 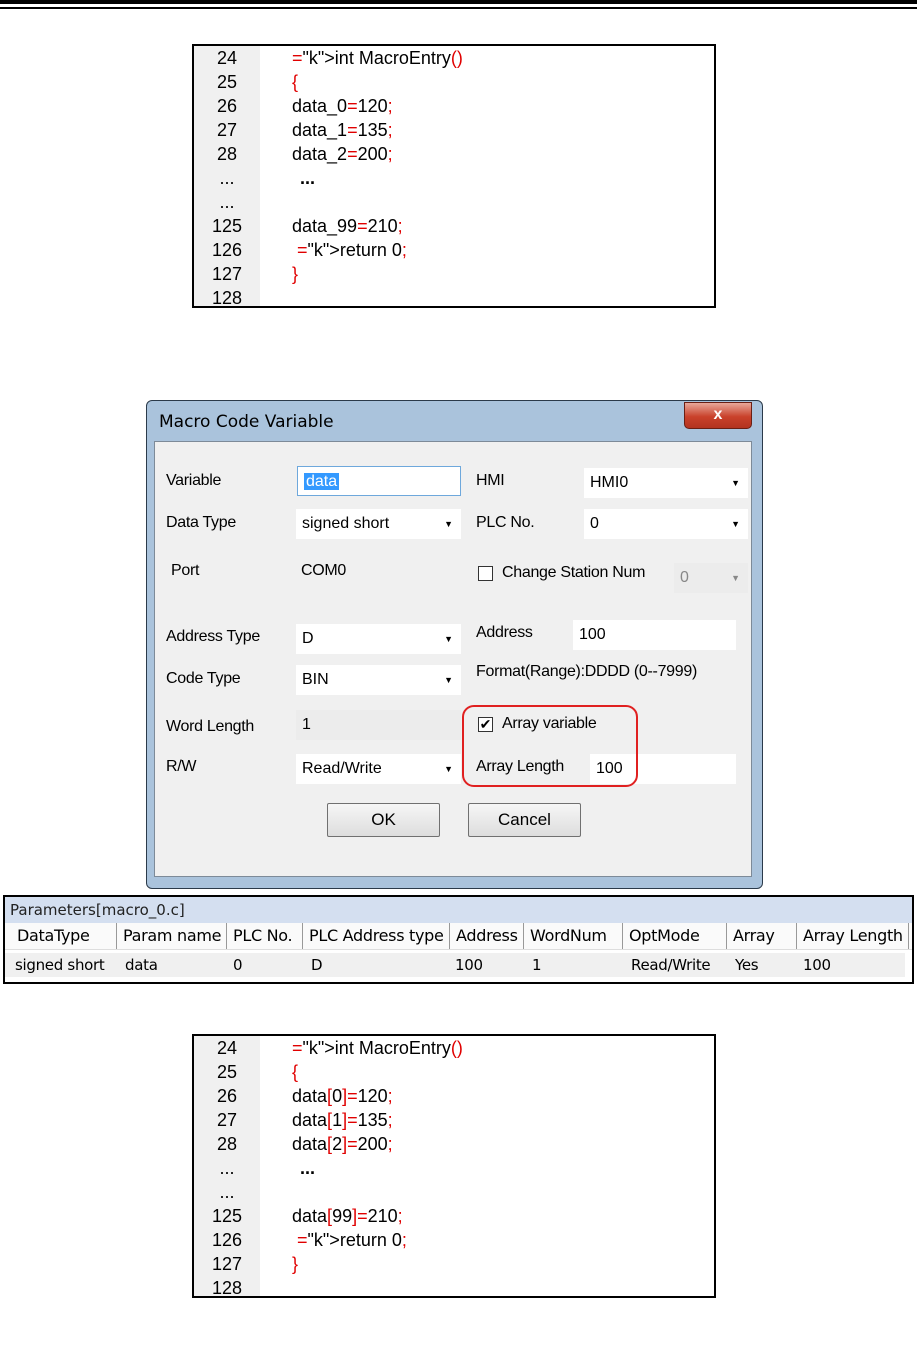 What do you see at coordinates (586, 671) in the screenshot?
I see `format-range-text: Format(Range):DDDD (0--7999)` at bounding box center [586, 671].